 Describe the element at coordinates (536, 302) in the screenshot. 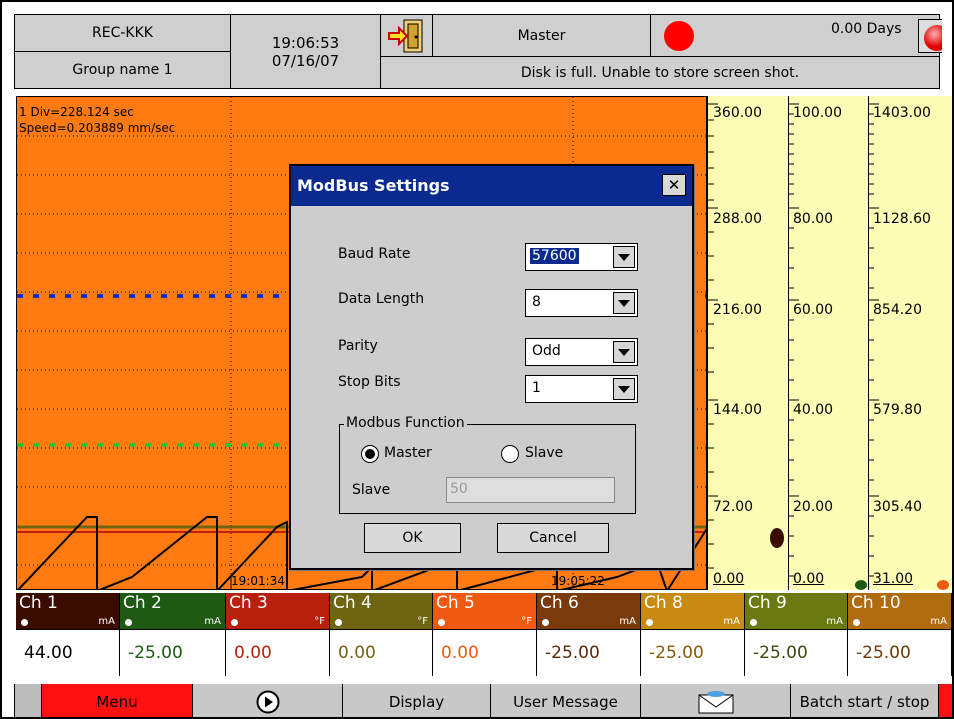

I see `data-length-value: 8` at that location.